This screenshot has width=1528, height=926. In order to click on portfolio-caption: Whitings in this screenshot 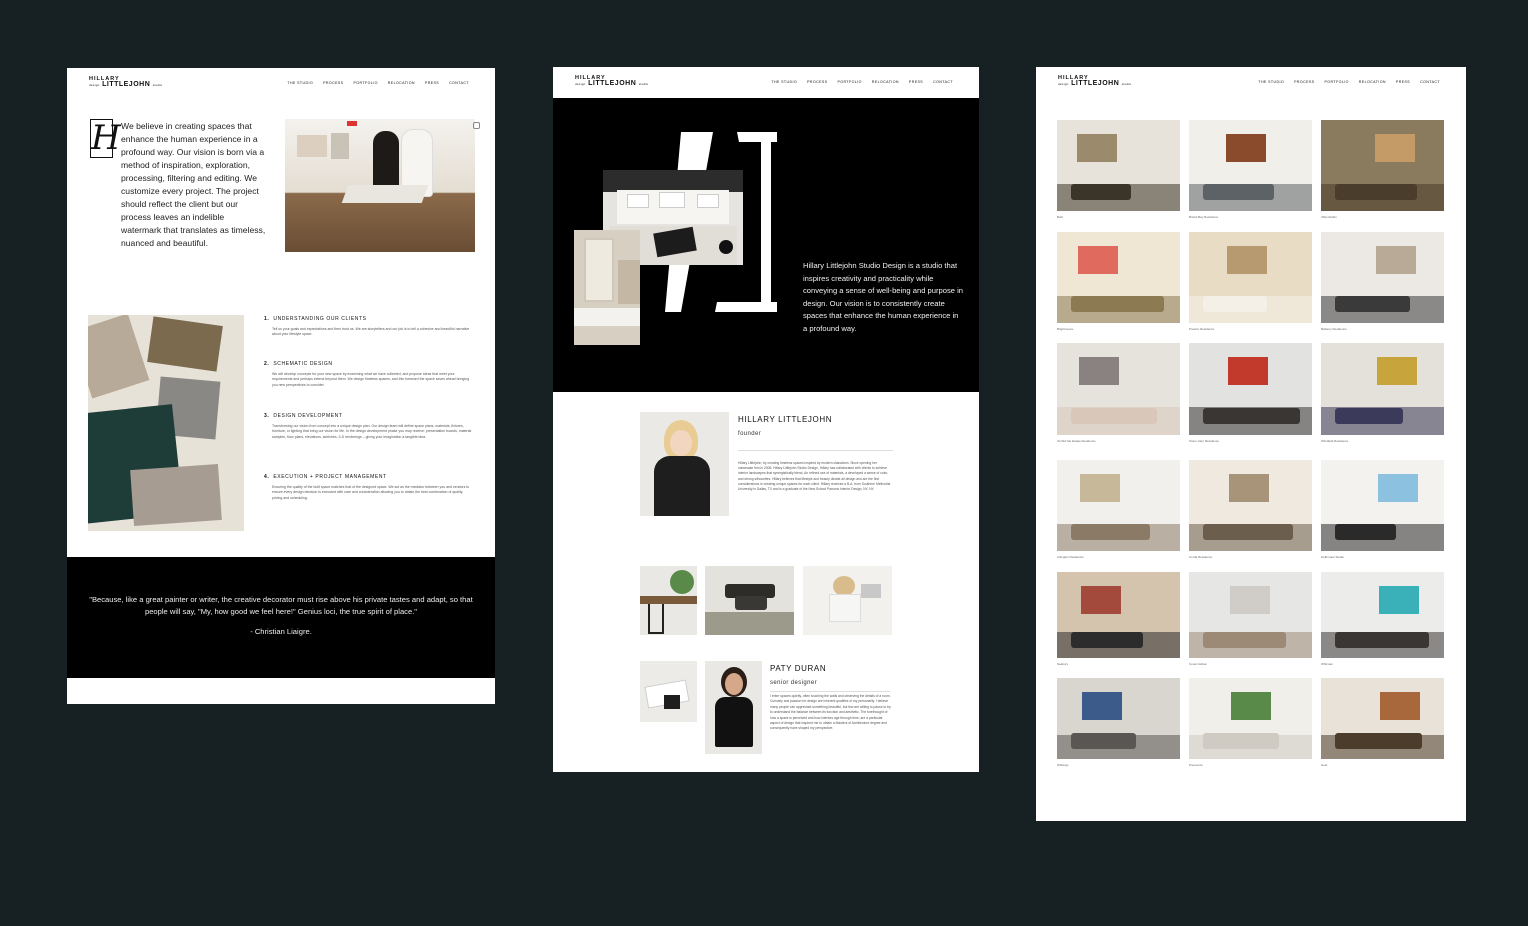, I will do `click(1063, 765)`.